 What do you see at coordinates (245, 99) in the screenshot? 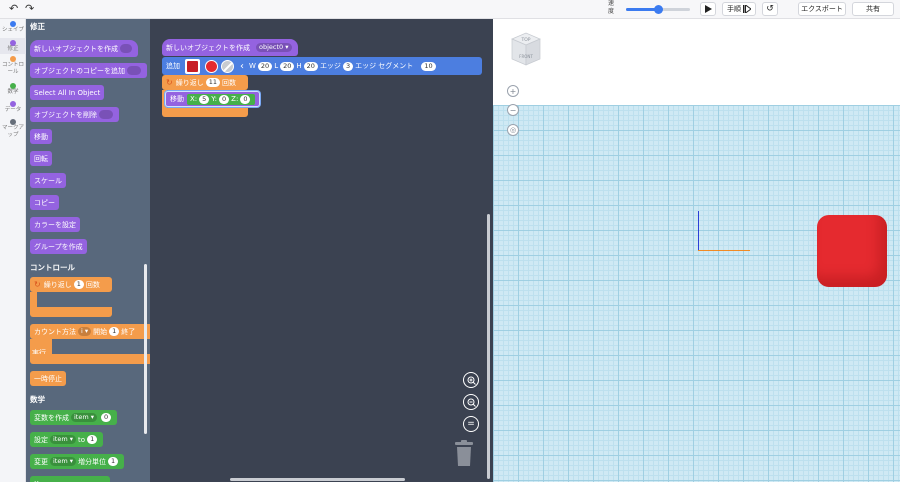
I see `z-field: 0` at bounding box center [245, 99].